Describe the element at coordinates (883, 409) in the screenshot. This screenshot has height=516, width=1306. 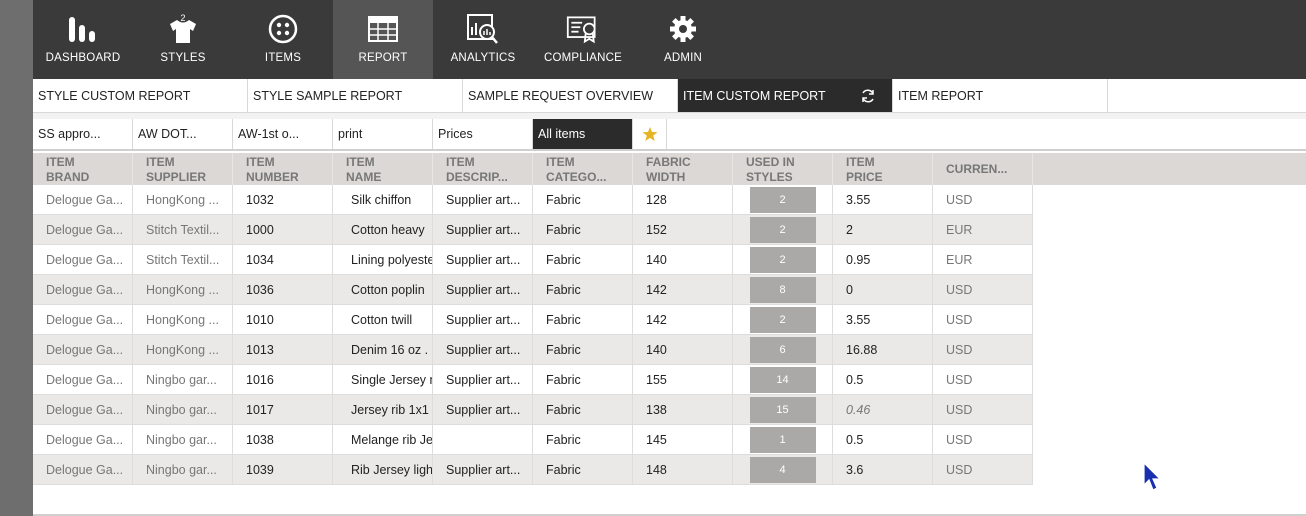
I see `cell-price: 0.46` at that location.